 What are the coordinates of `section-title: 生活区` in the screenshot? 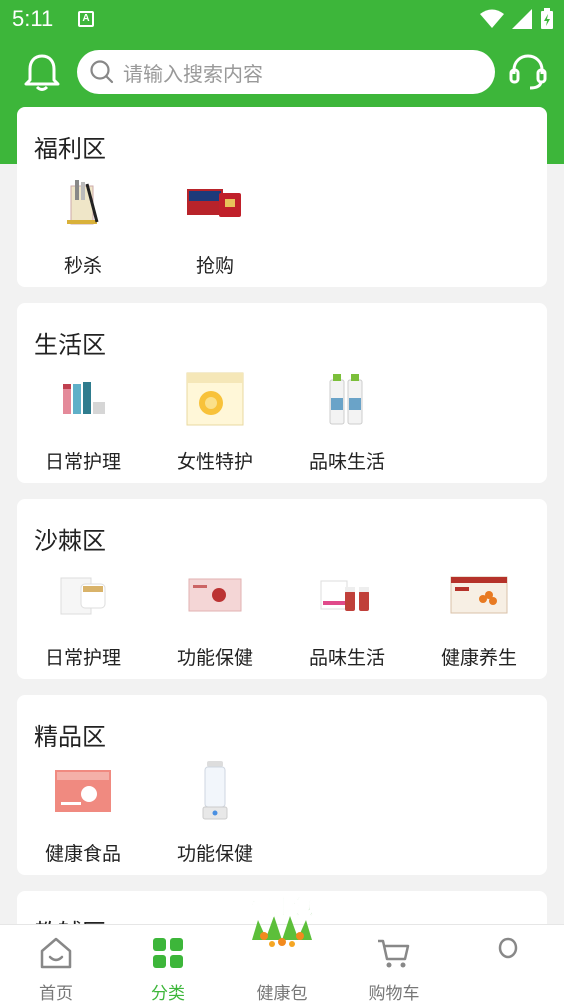 It's located at (70, 345).